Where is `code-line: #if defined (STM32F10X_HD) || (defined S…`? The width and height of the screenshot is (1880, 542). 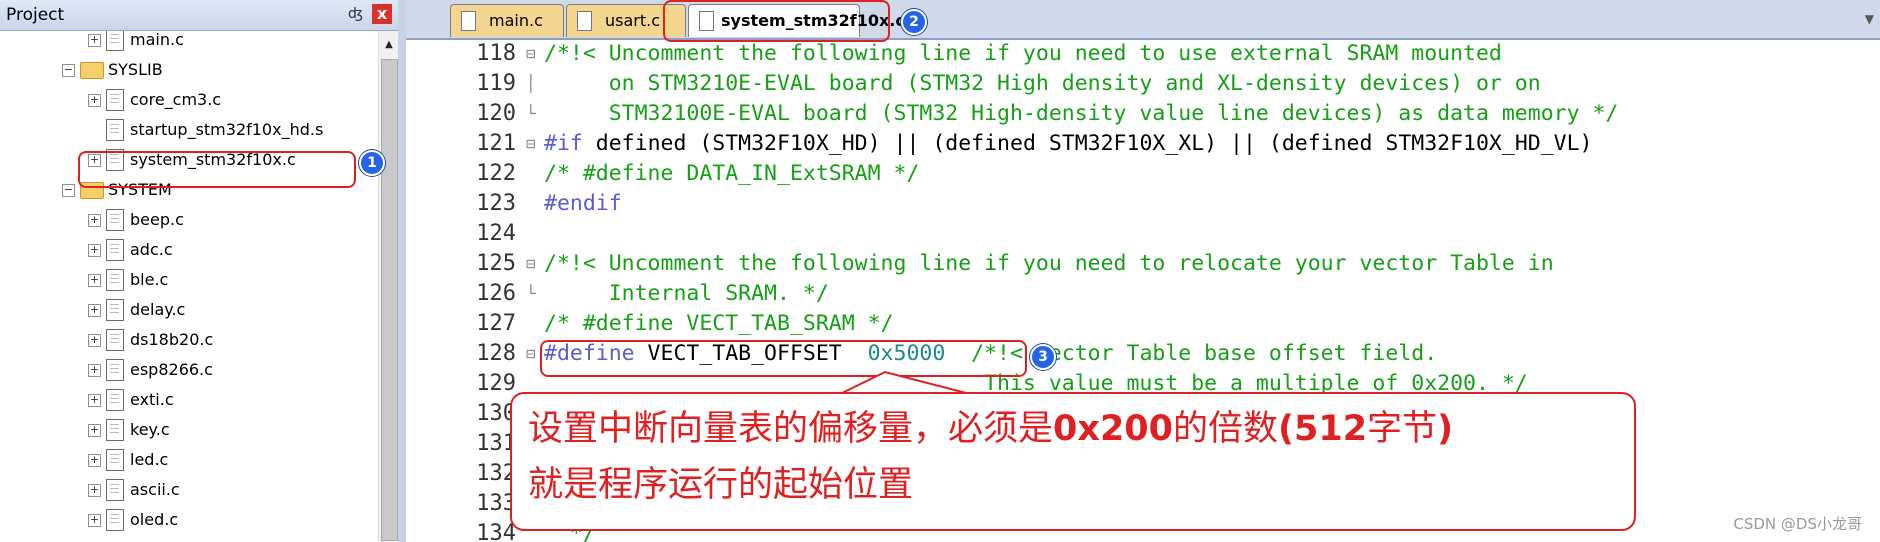 code-line: #if defined (STM32F10X_HD) || (defined S… is located at coordinates (1068, 144).